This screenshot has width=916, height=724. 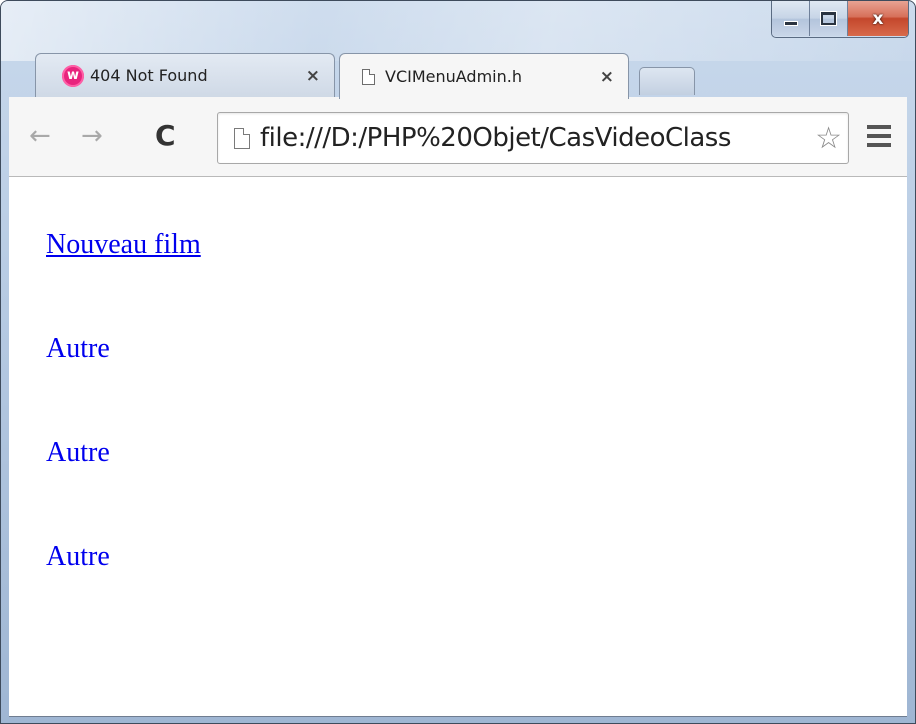 I want to click on address-bar: file:///D:/PHP%20Objet/CasVideoClass ☆, so click(x=533, y=138).